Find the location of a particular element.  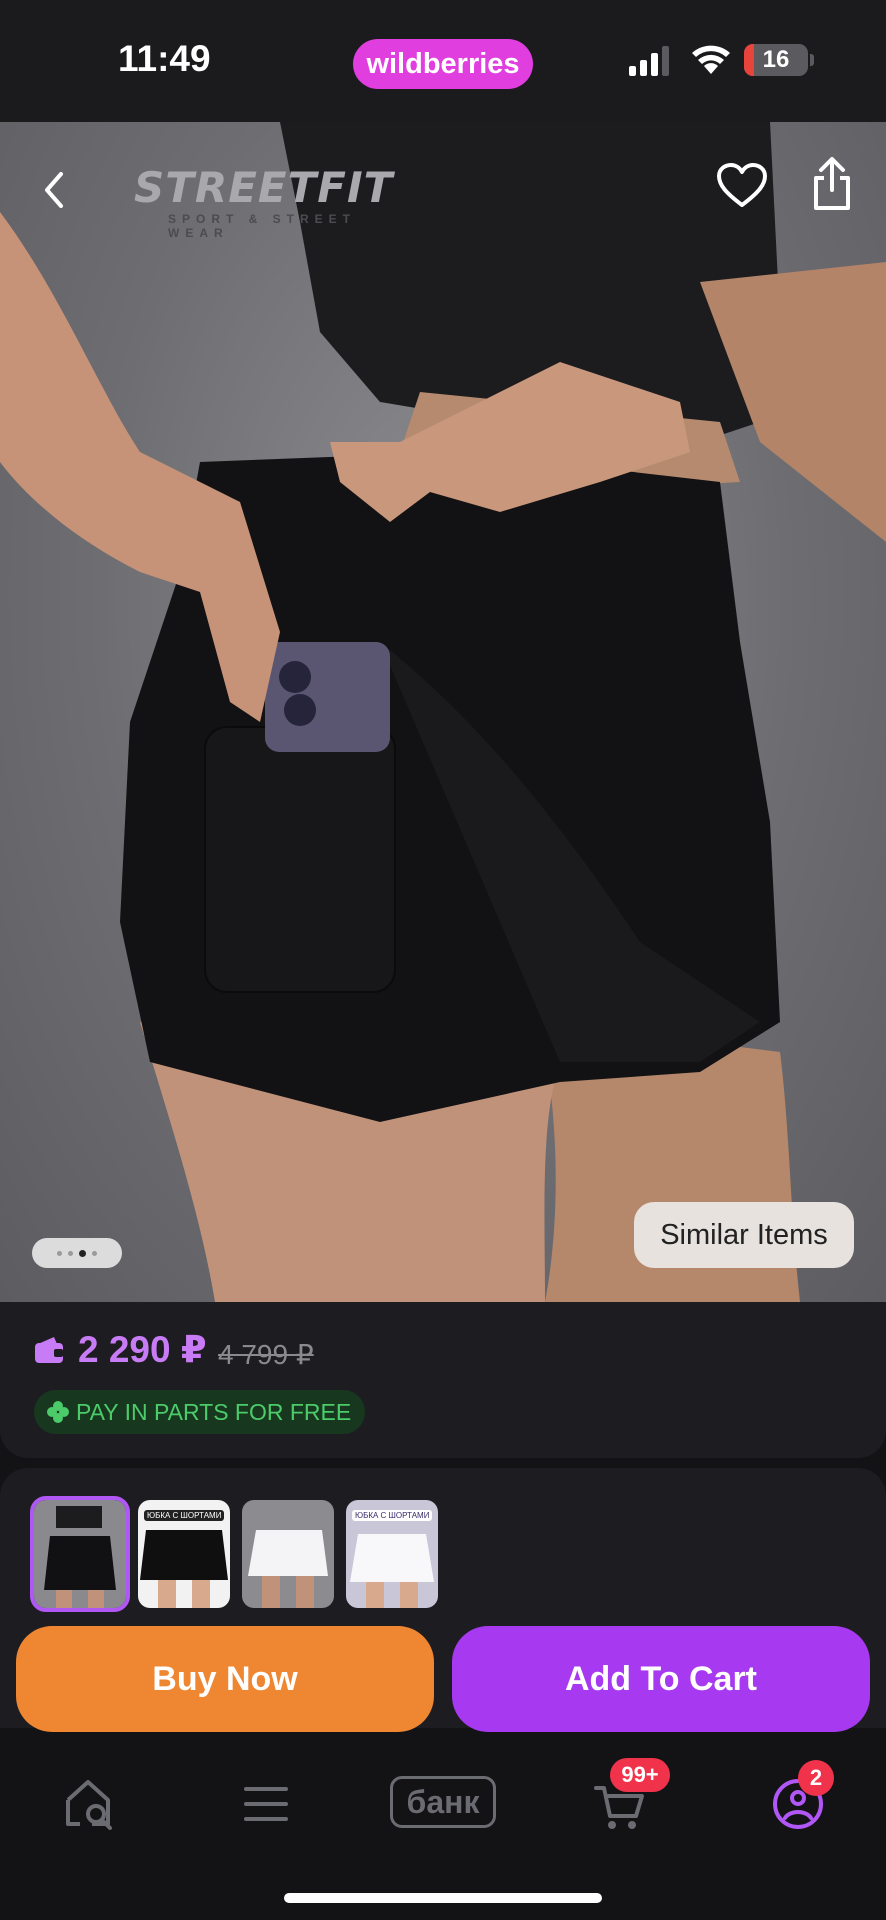

gallery-pagination is located at coordinates (77, 1253).